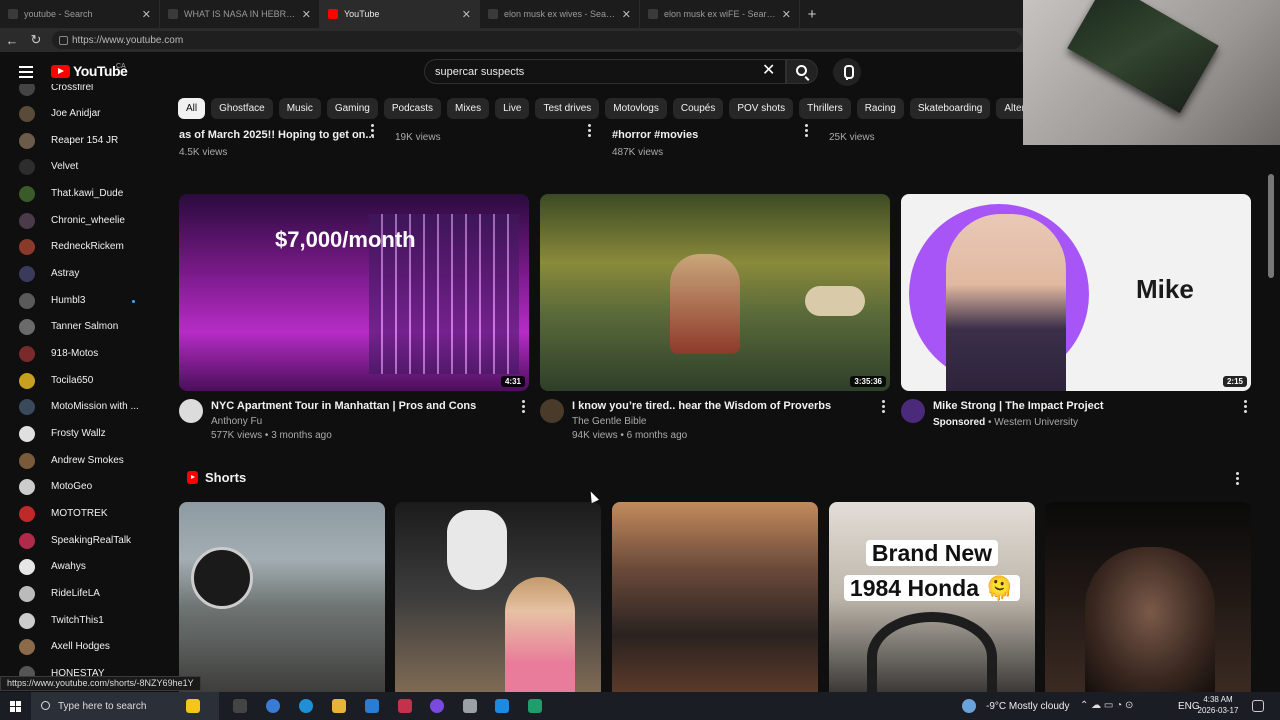  Describe the element at coordinates (567, 108) in the screenshot. I see `chip: Test drives` at that location.